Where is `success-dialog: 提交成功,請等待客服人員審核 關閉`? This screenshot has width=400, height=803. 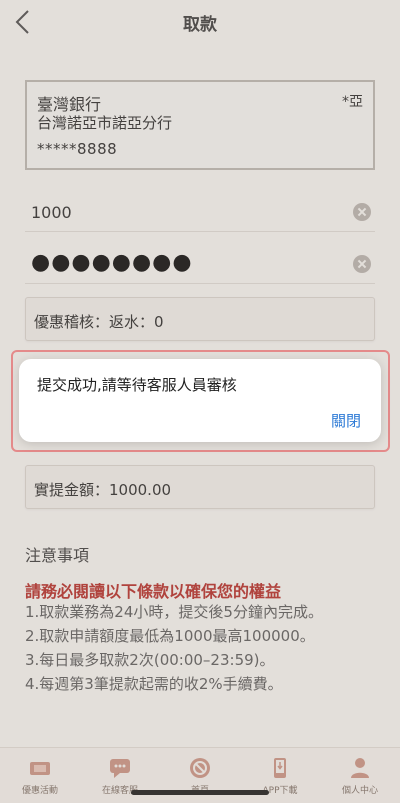
success-dialog: 提交成功,請等待客服人員審核 關閉 is located at coordinates (200, 400).